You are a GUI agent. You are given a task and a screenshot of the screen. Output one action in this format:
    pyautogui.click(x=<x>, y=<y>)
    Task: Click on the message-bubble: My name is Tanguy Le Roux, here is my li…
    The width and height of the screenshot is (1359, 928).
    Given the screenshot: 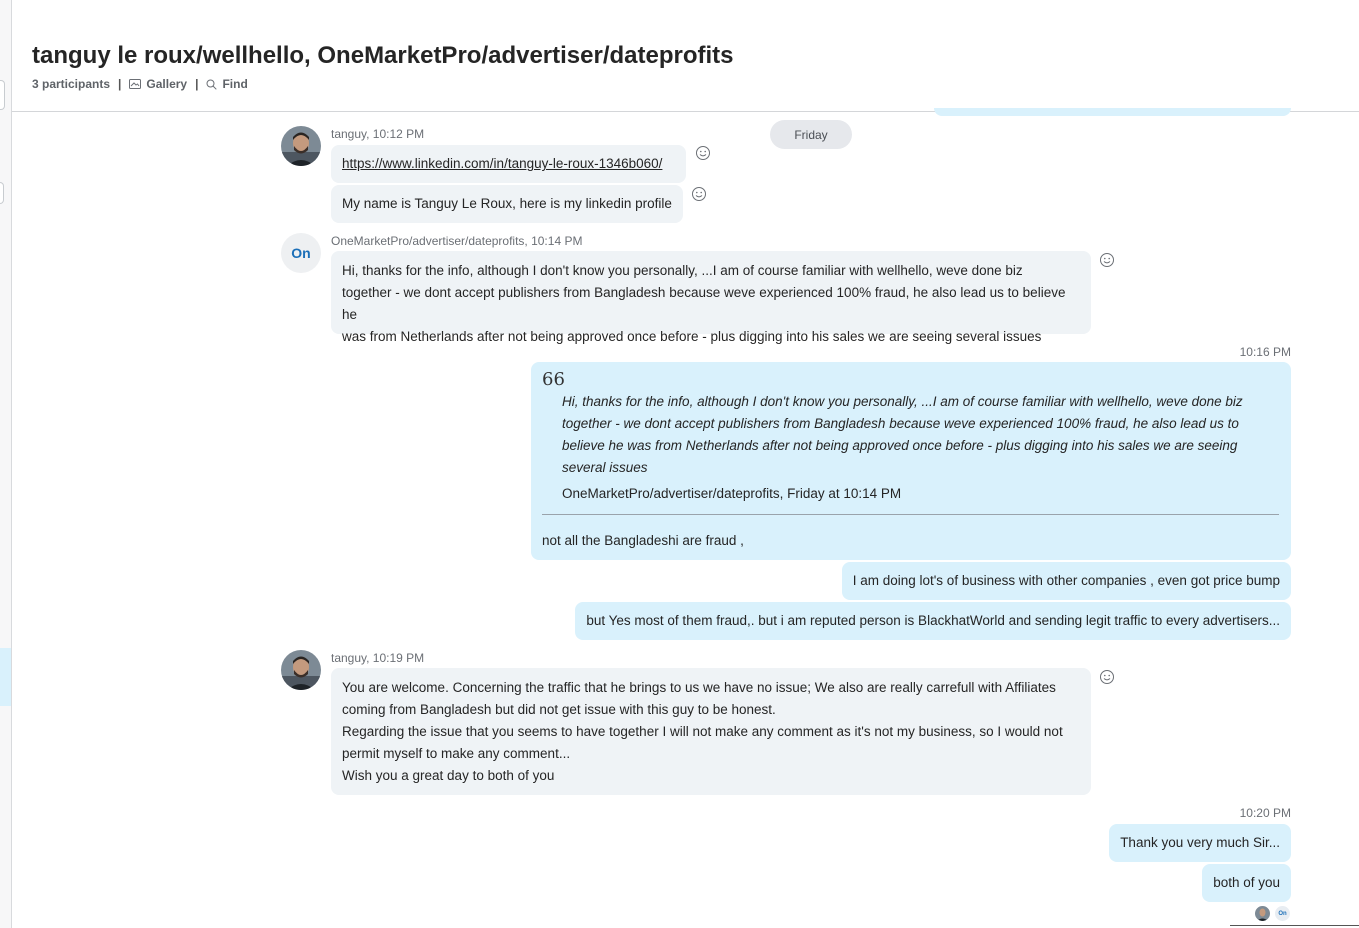 What is the action you would take?
    pyautogui.click(x=507, y=204)
    